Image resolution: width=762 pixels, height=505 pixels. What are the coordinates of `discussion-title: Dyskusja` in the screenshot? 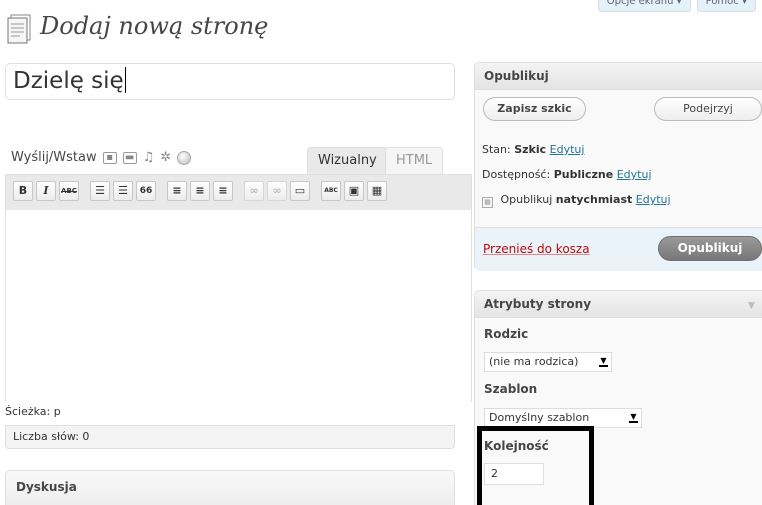 It's located at (46, 487).